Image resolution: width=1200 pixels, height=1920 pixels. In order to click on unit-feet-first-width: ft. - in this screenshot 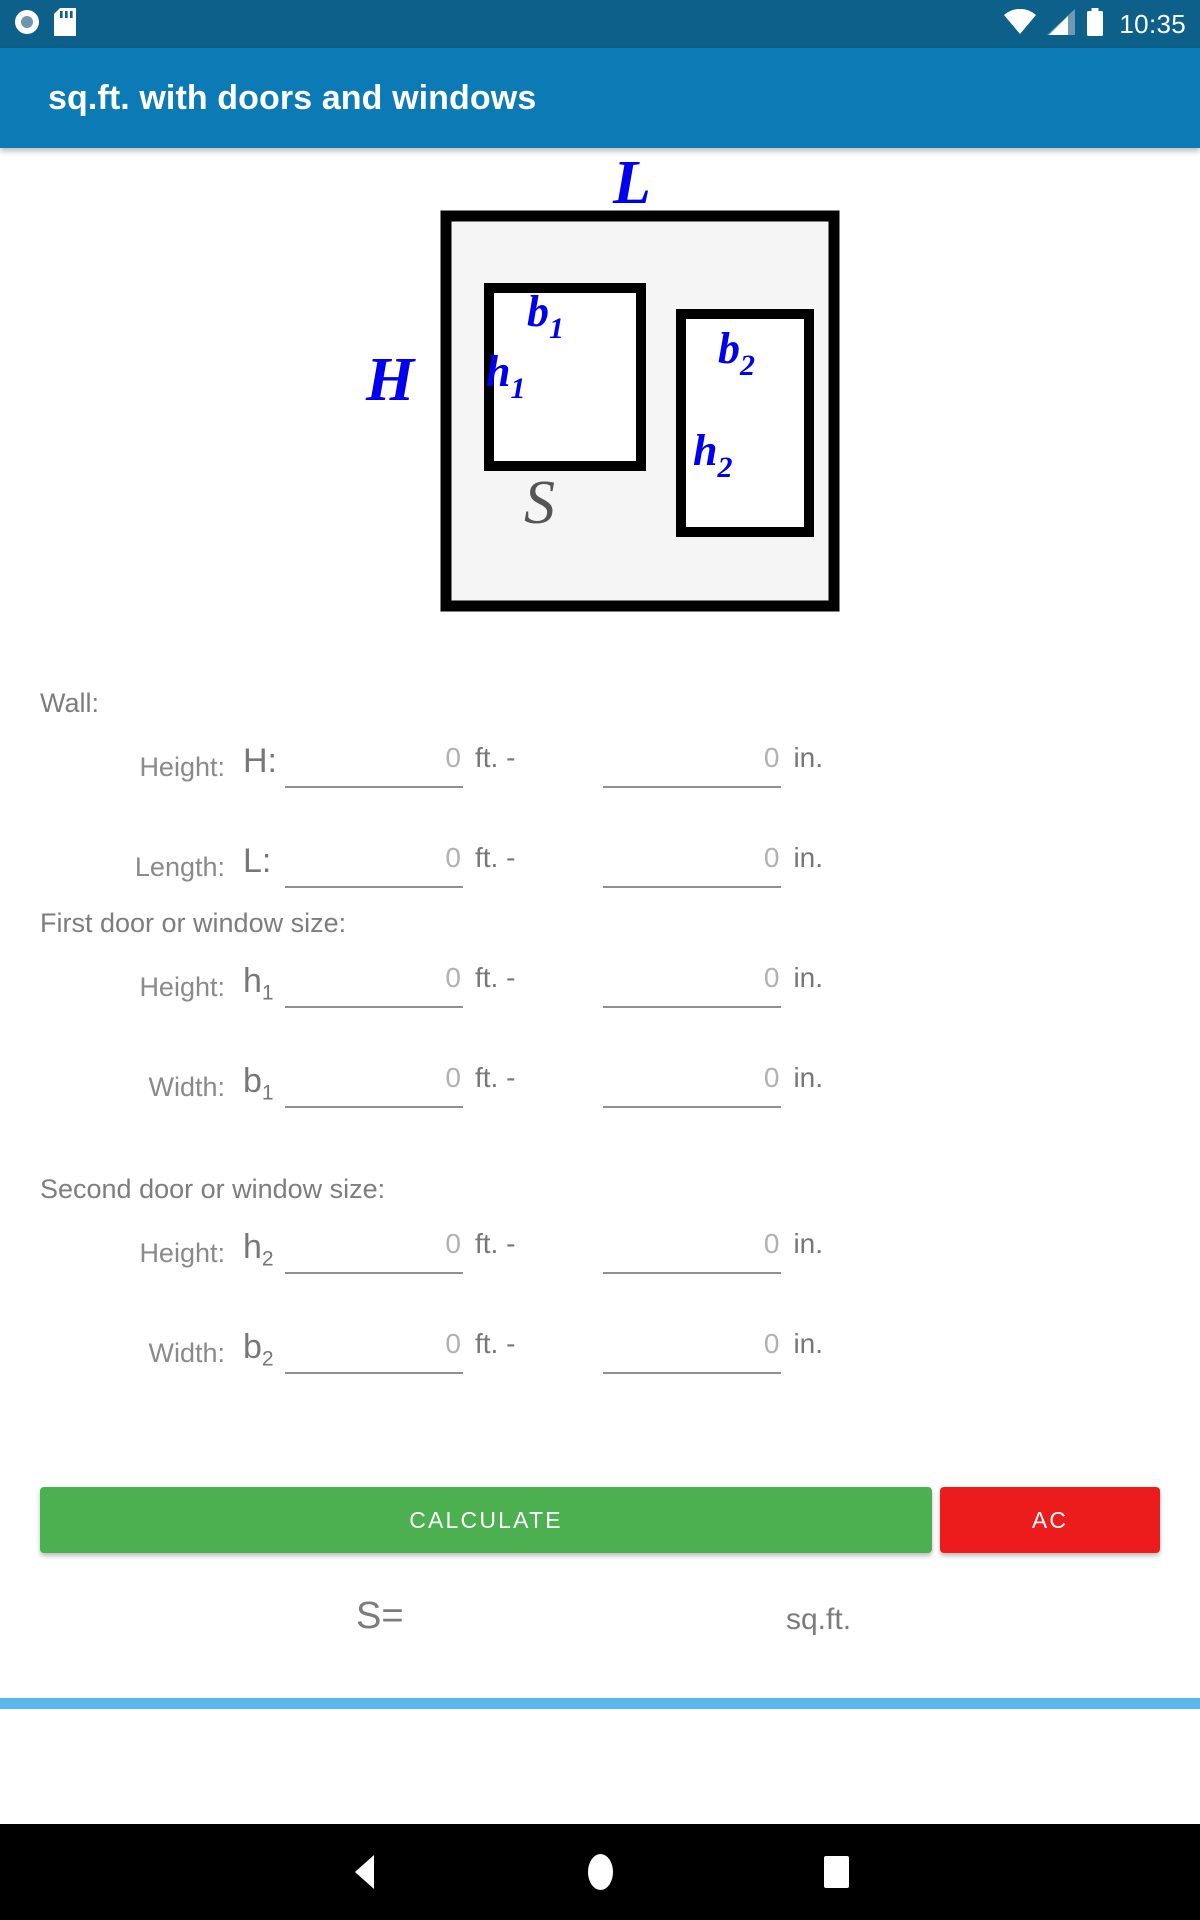, I will do `click(495, 1077)`.